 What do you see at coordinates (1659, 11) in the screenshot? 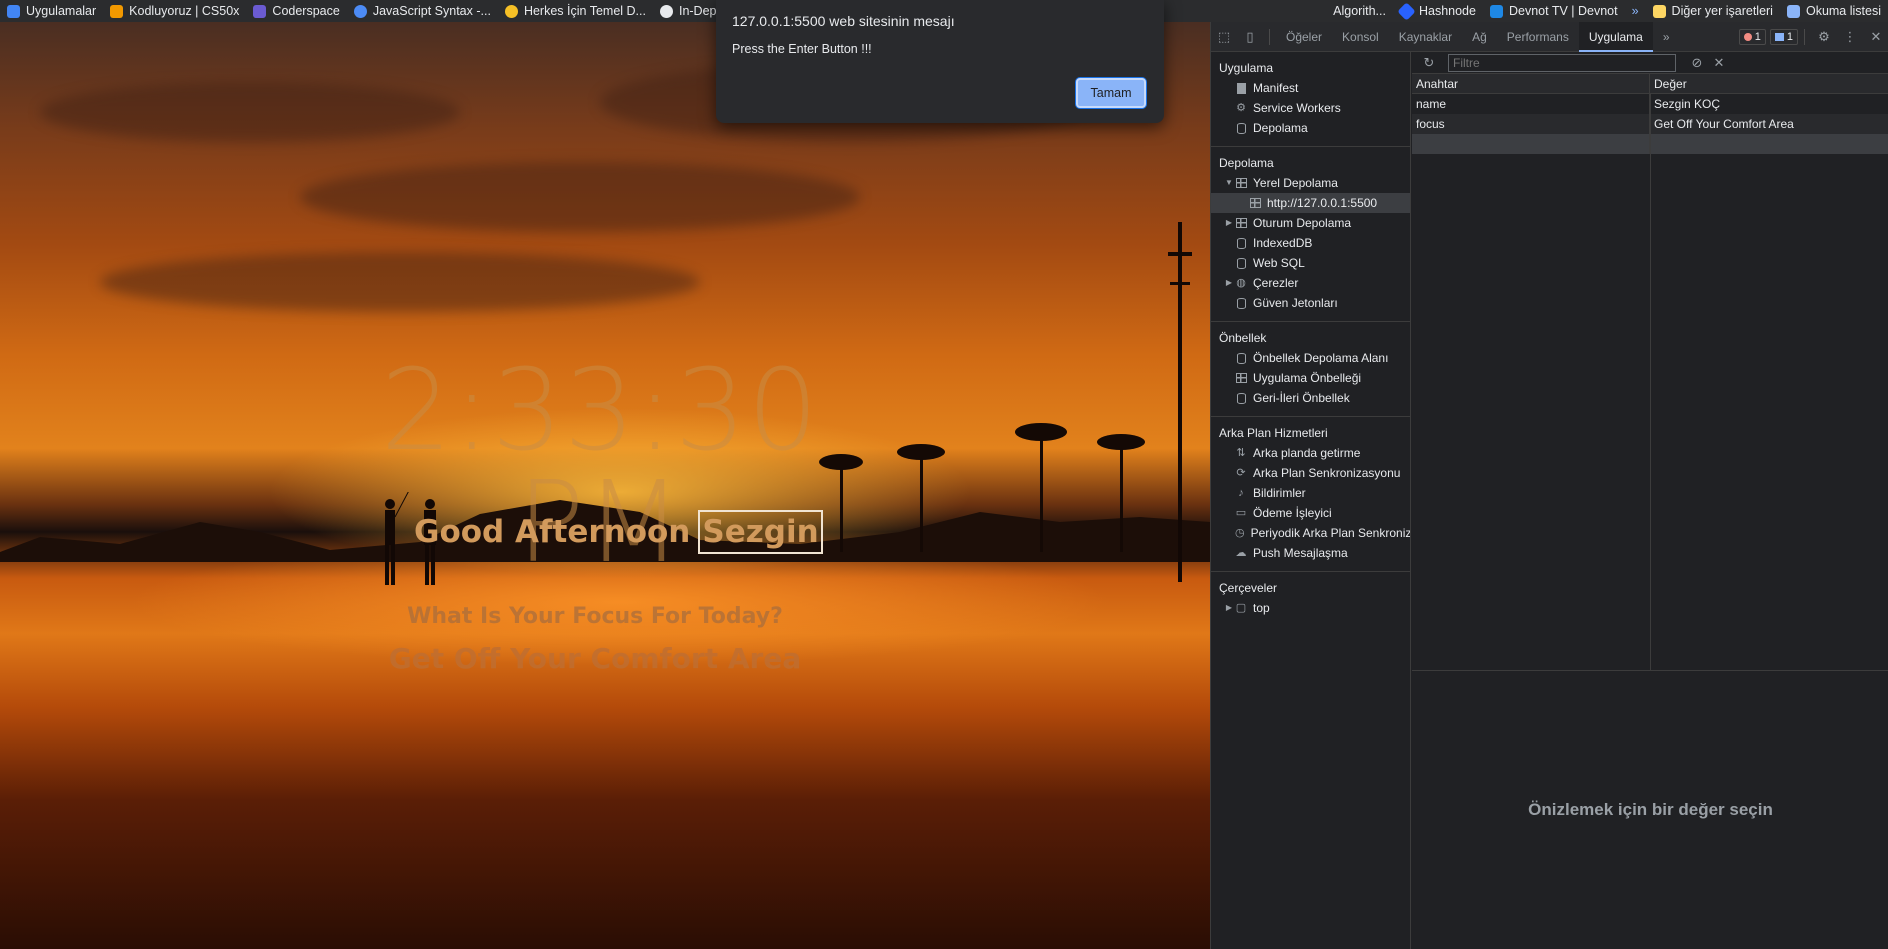
I see `folder-icon` at bounding box center [1659, 11].